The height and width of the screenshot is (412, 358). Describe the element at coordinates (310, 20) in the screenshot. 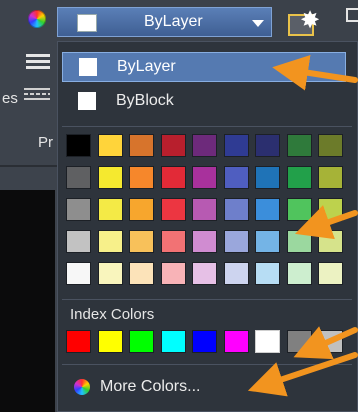

I see `sparkle-icon: ✸` at that location.